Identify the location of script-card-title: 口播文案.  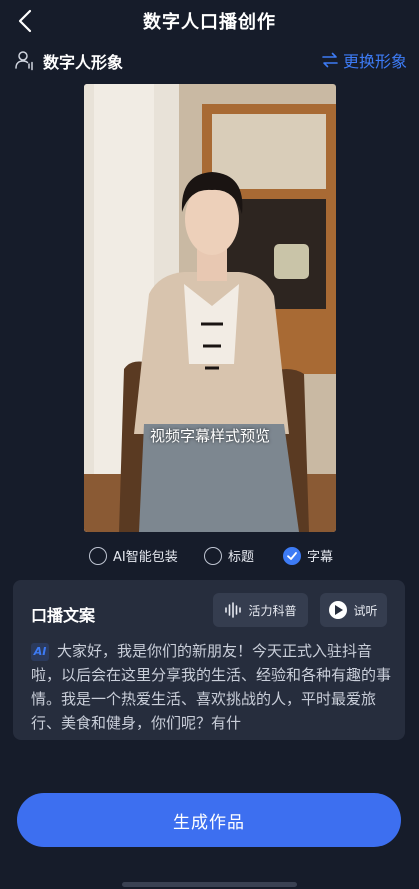
(63, 615).